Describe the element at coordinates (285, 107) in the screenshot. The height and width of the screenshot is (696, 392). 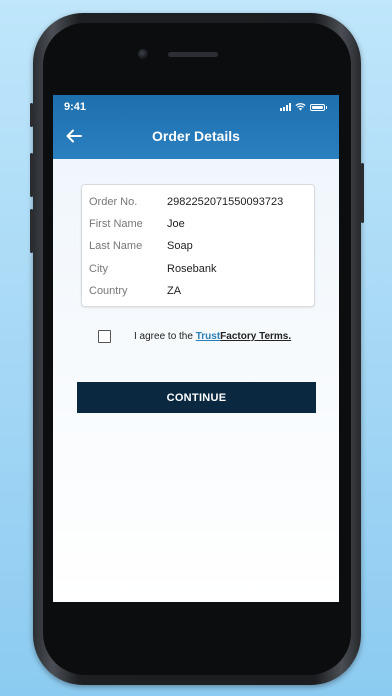
I see `cellular-signal-icon` at that location.